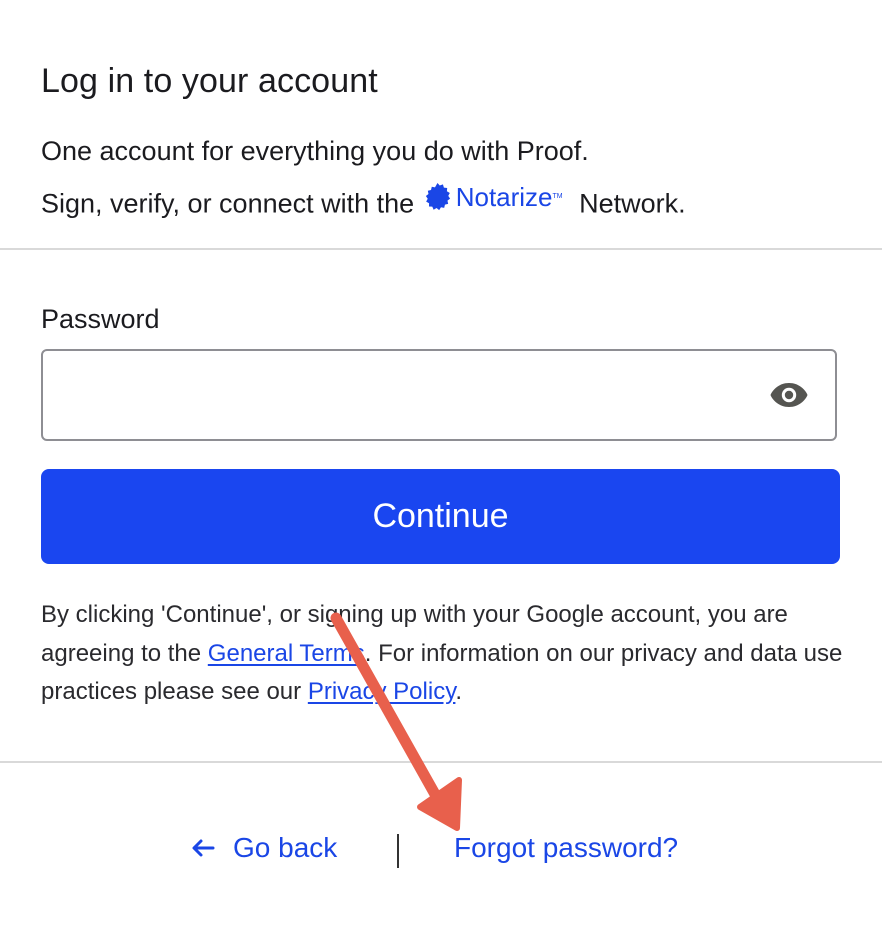 The height and width of the screenshot is (934, 882). I want to click on subtitle-line-2-prefix: Sign, verify, or connect with the, so click(228, 203).